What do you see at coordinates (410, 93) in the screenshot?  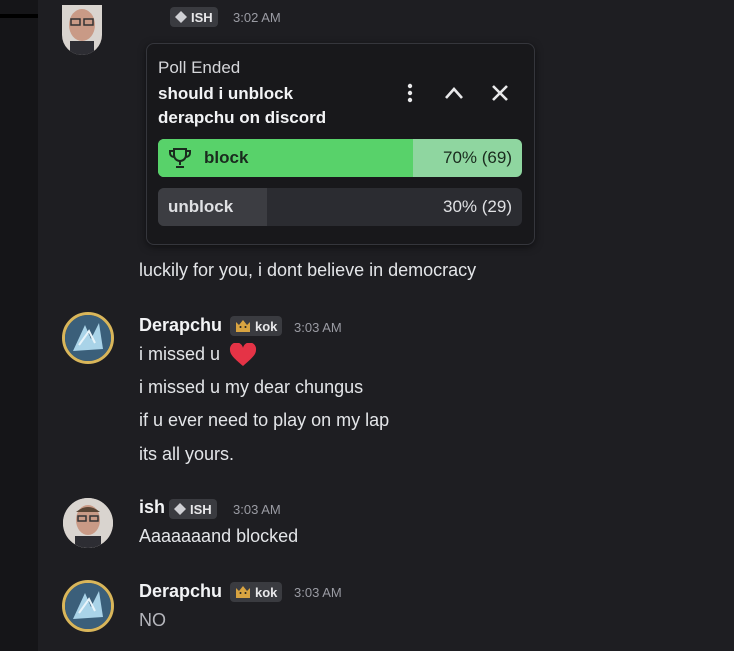 I see `more-icon` at bounding box center [410, 93].